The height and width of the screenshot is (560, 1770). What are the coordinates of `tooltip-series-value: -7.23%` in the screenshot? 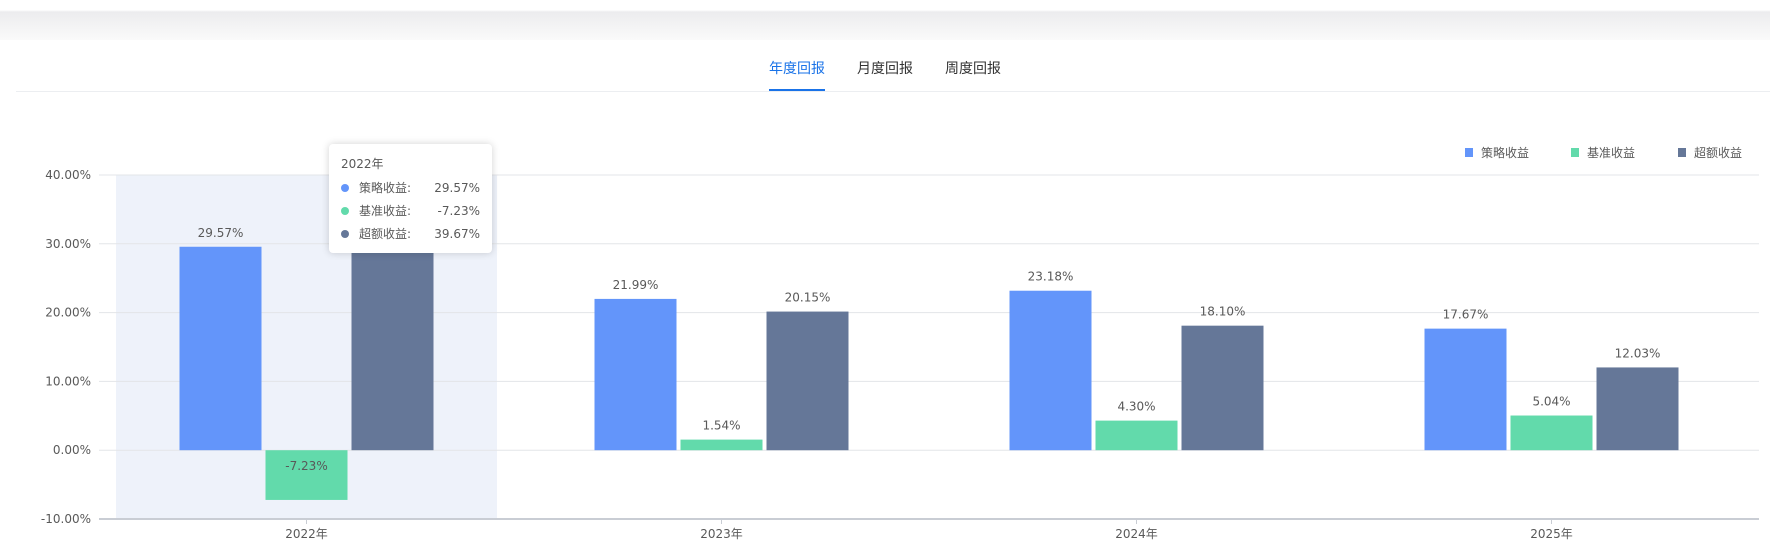 It's located at (458, 210).